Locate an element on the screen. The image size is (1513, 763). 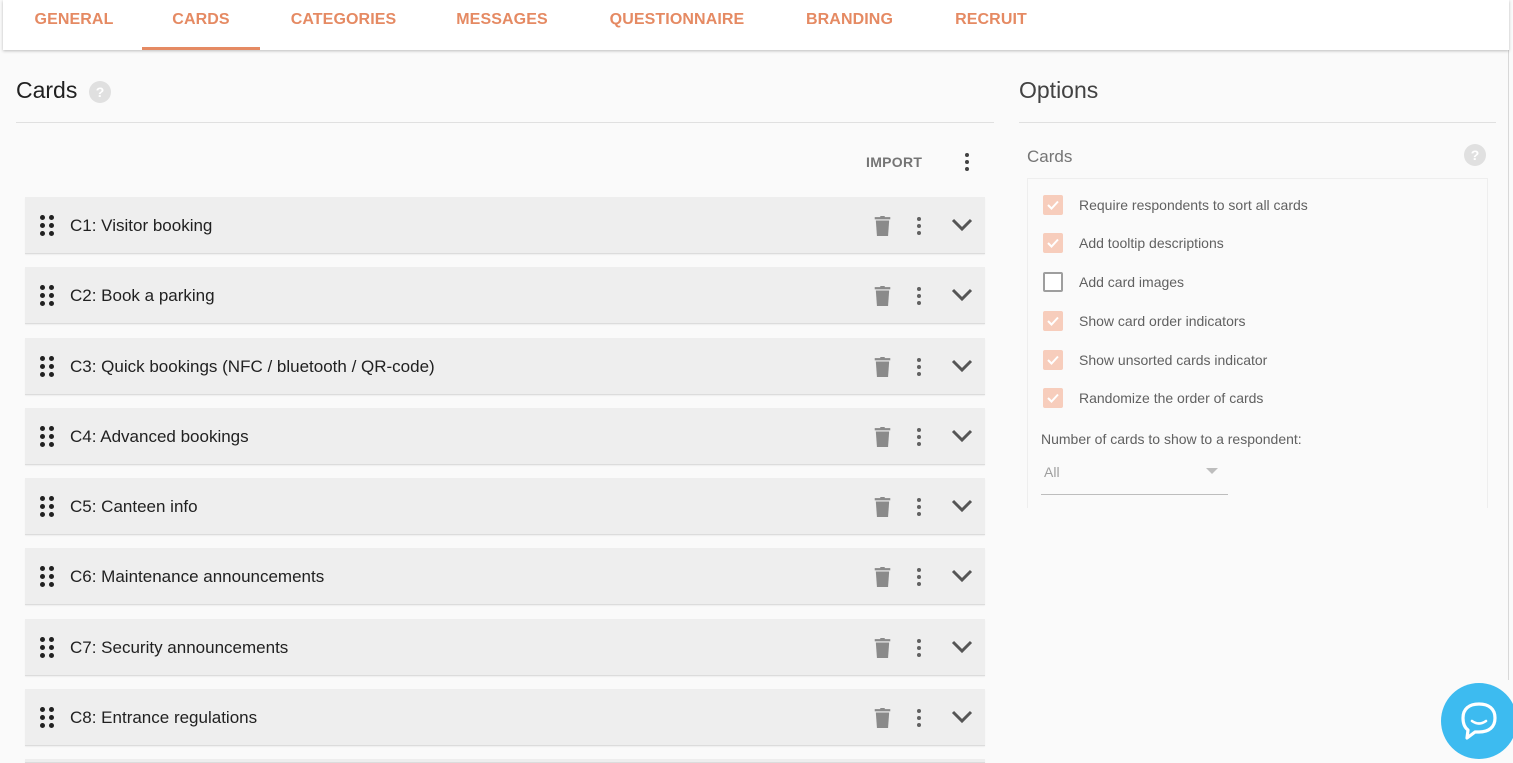
chat-icon is located at coordinates (1479, 721).